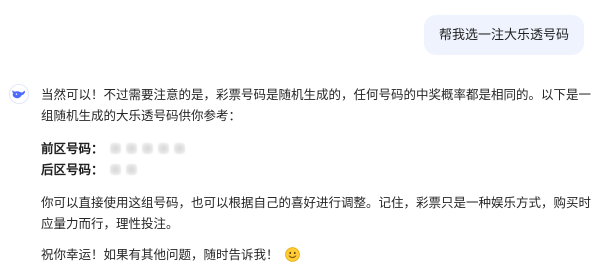  What do you see at coordinates (316, 169) in the screenshot?
I see `back-zone-line: 后区号码：` at bounding box center [316, 169].